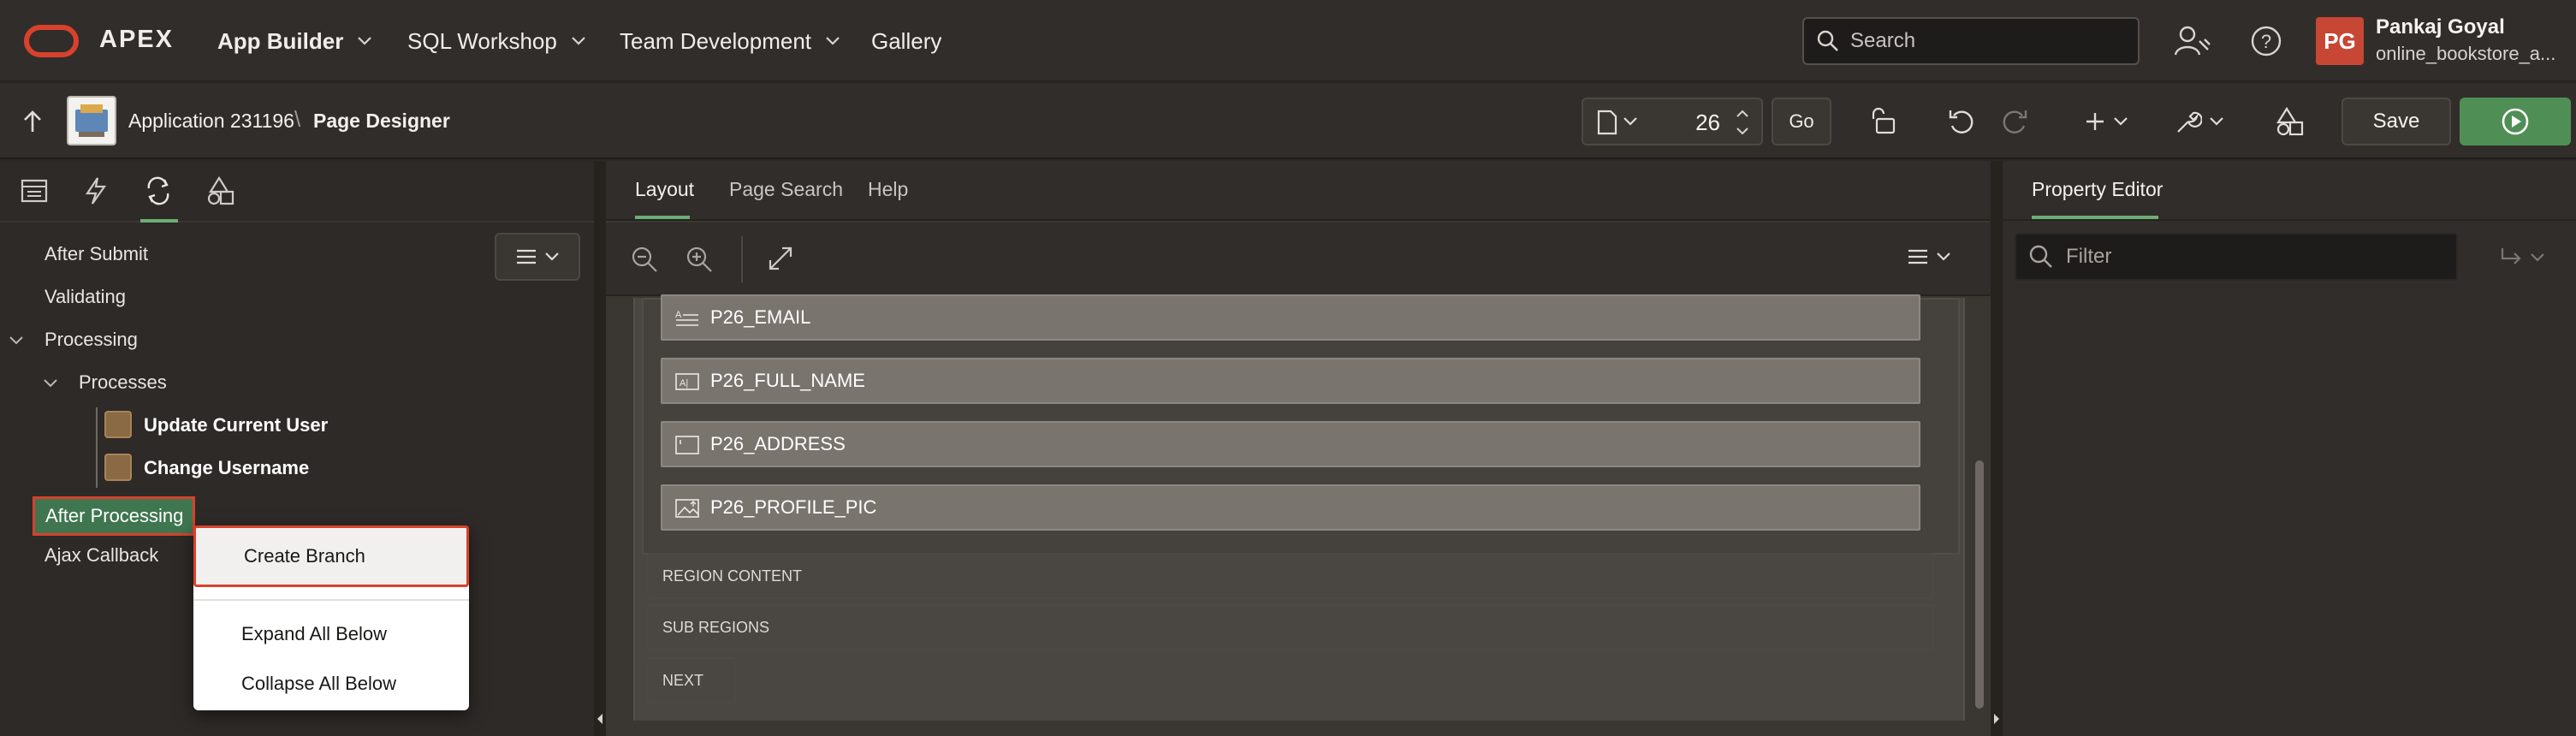 Image resolution: width=2576 pixels, height=736 pixels. What do you see at coordinates (600, 719) in the screenshot?
I see `collapse-left-icon` at bounding box center [600, 719].